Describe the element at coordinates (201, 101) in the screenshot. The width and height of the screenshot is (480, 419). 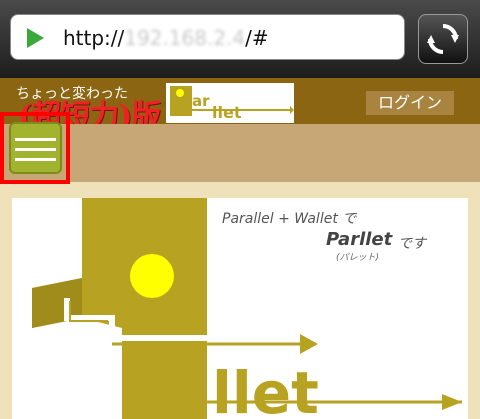
I see `logo-text-ar: ar` at that location.